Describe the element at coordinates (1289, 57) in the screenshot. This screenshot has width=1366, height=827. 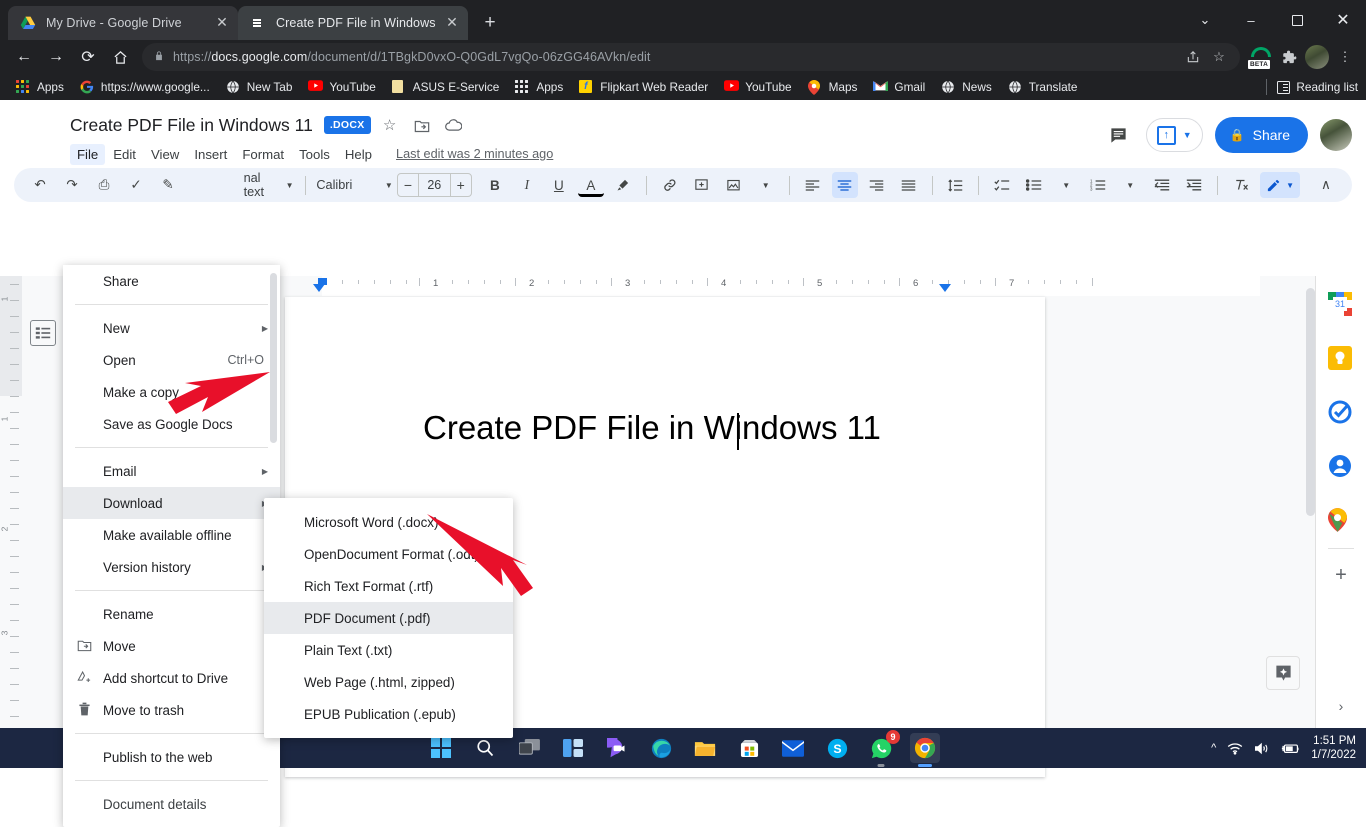
I see `extensions-puzzle-icon` at that location.